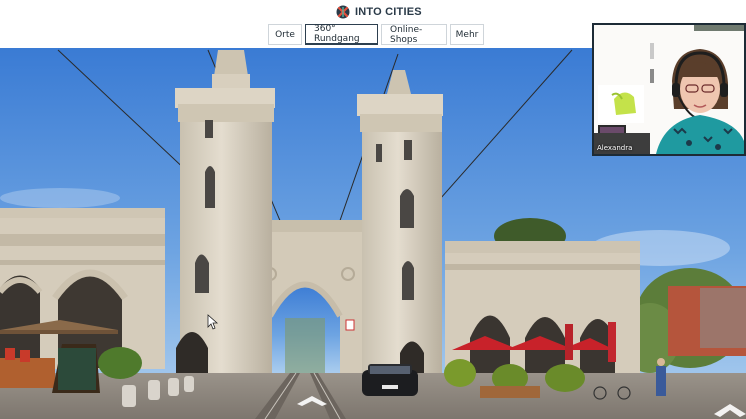 The image size is (746, 419). I want to click on tab-orte: Orte, so click(285, 34).